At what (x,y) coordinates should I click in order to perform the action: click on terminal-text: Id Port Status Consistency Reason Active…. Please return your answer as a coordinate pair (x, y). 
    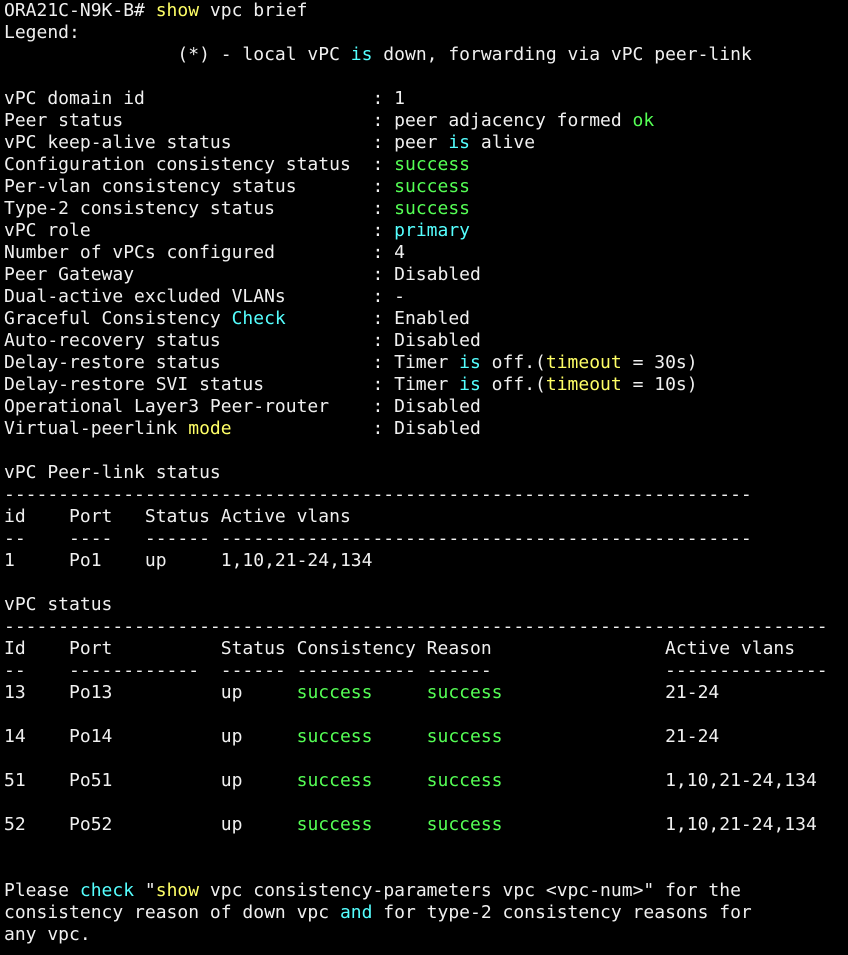
    Looking at the image, I should click on (400, 648).